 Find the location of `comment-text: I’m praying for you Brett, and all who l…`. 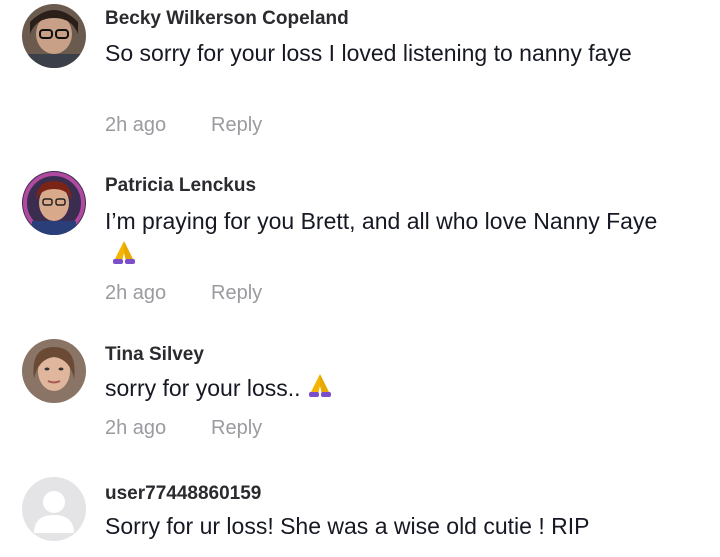

comment-text: I’m praying for you Brett, and all who l… is located at coordinates (395, 239).